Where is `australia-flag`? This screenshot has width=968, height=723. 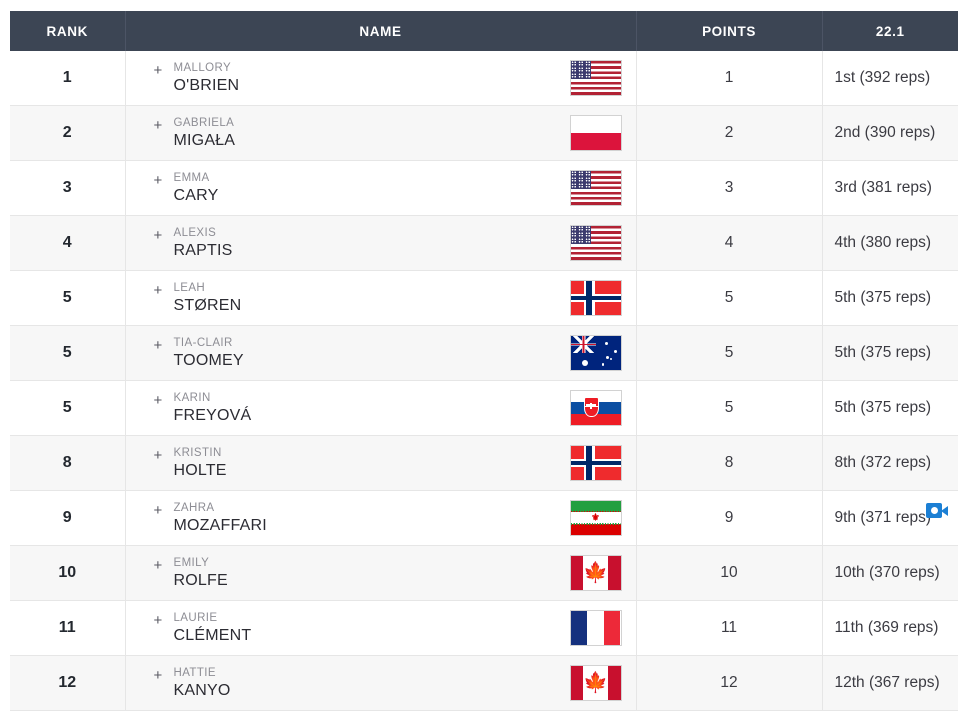
australia-flag is located at coordinates (595, 353).